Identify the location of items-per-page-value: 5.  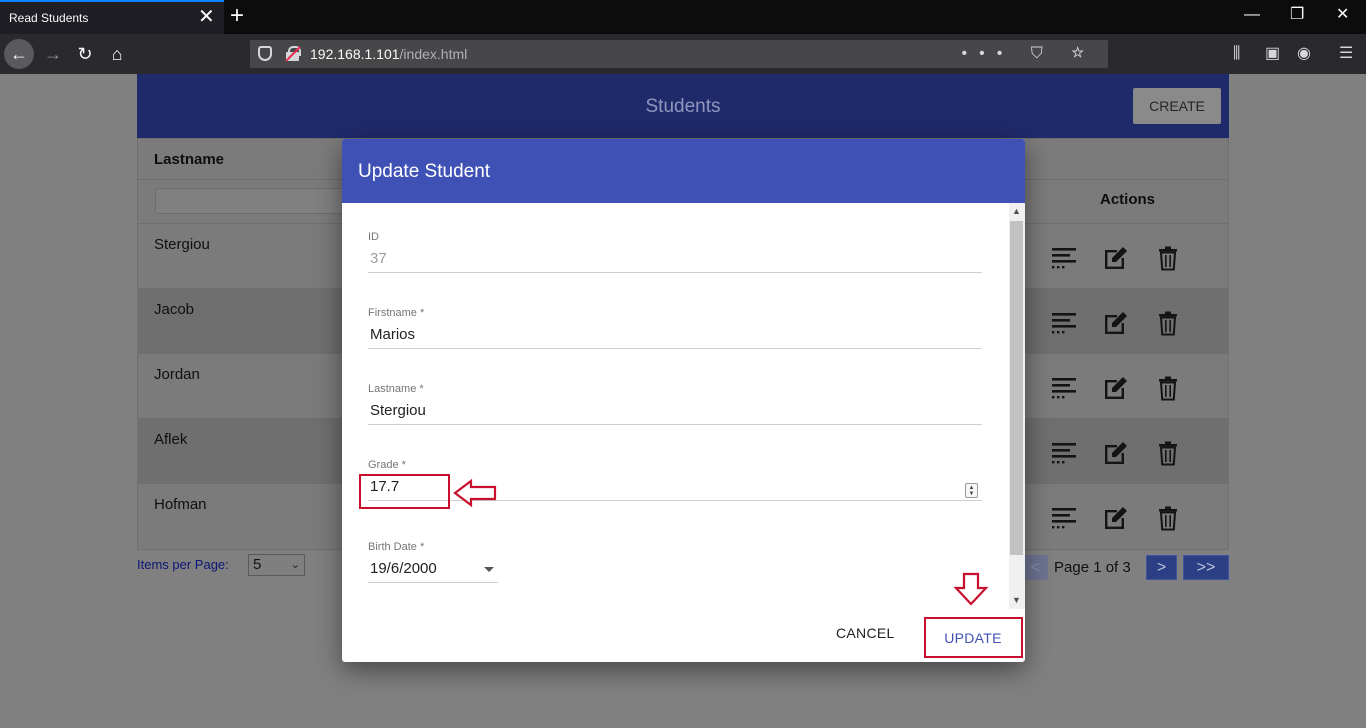
(257, 564).